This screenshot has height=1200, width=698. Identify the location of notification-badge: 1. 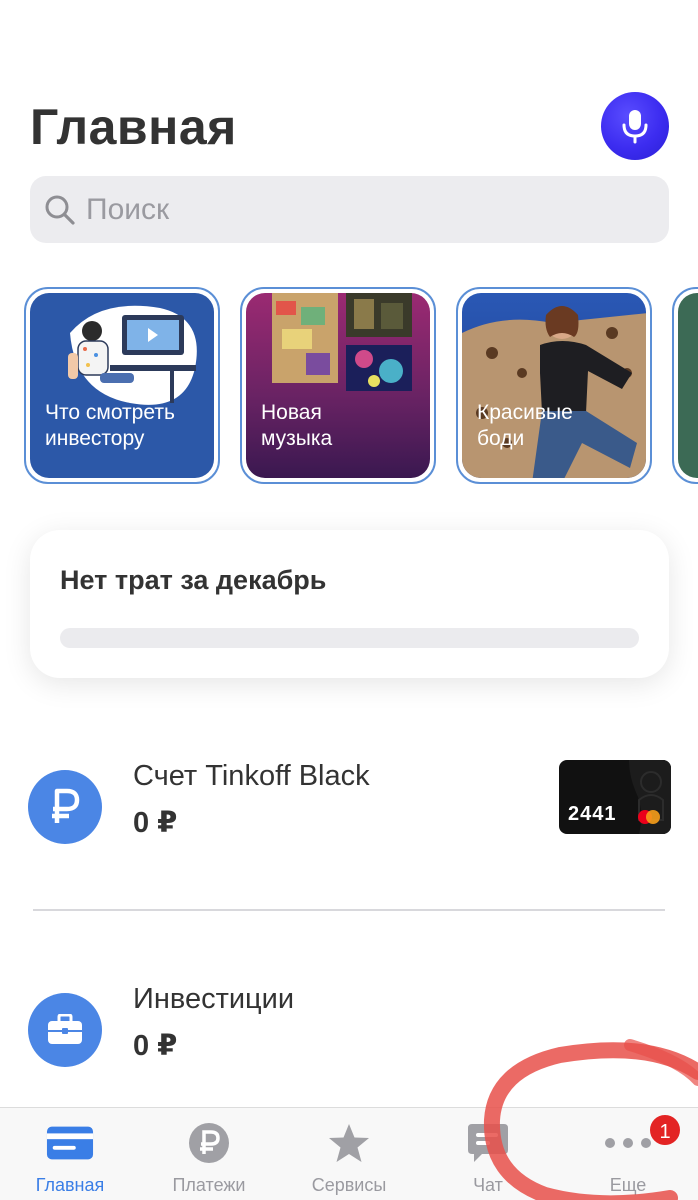
(665, 1130).